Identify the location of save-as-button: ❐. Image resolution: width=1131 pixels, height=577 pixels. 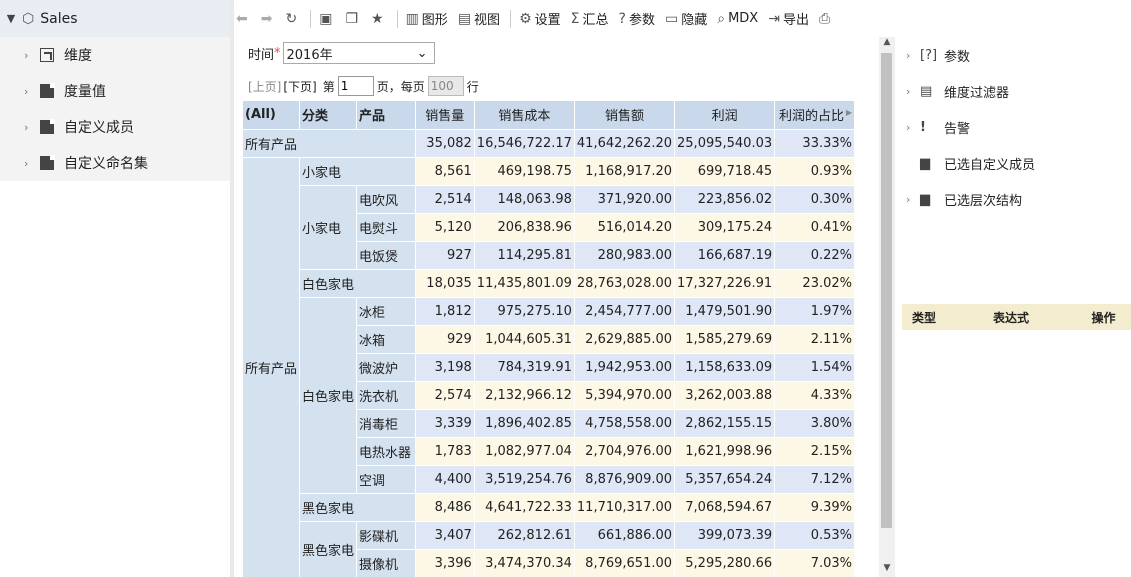
(353, 19).